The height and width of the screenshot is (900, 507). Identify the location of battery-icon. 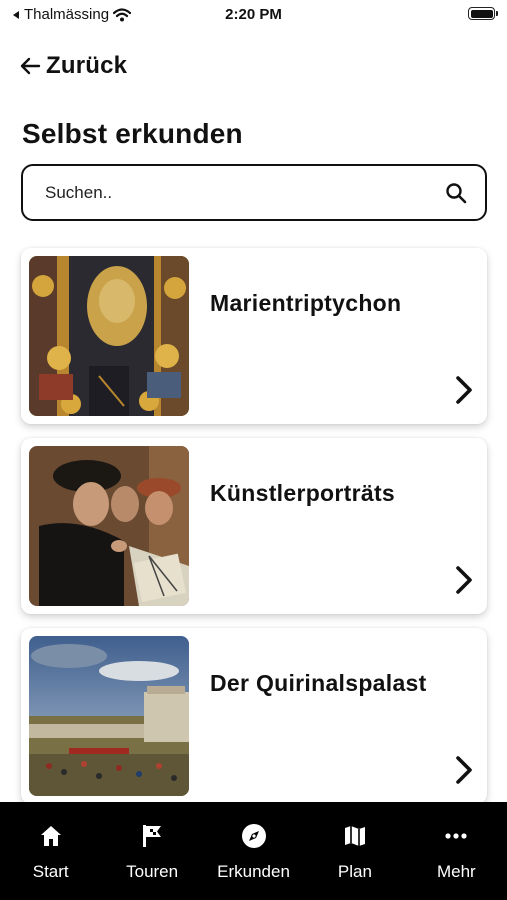
(483, 13).